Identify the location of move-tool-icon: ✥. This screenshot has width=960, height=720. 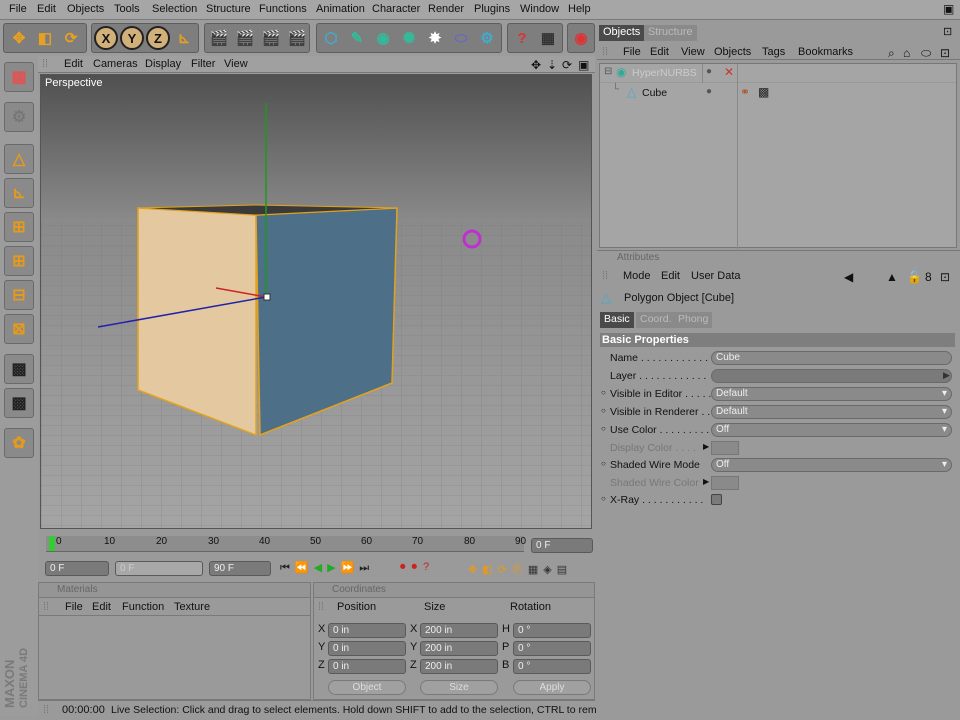
(19, 38).